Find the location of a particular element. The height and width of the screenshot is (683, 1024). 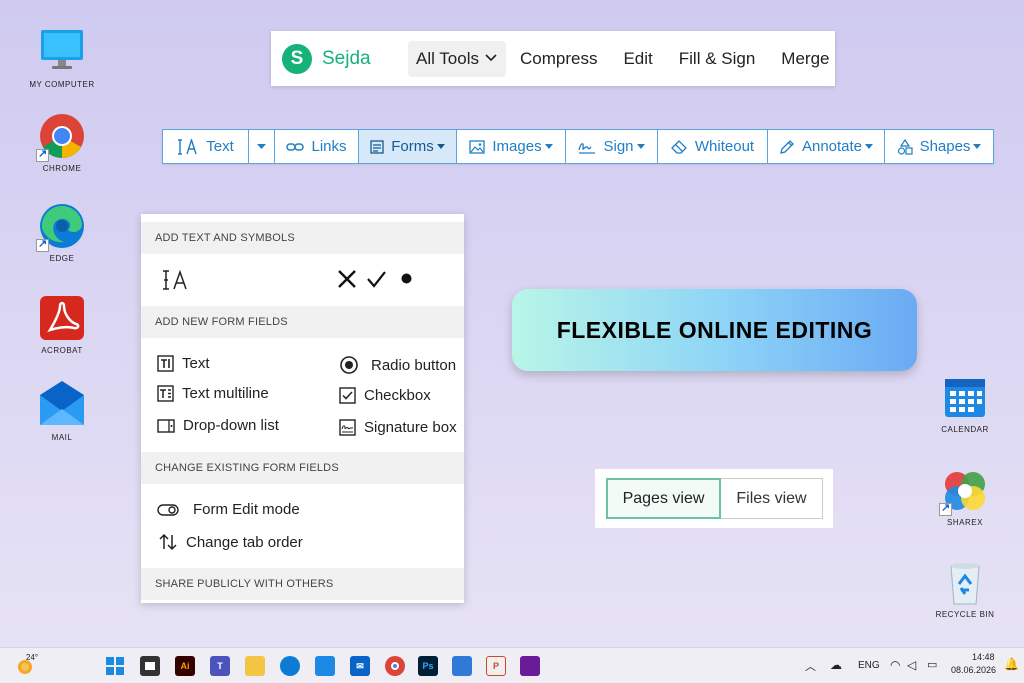

desktop-icon-chrome: CHROME is located at coordinates (62, 142).